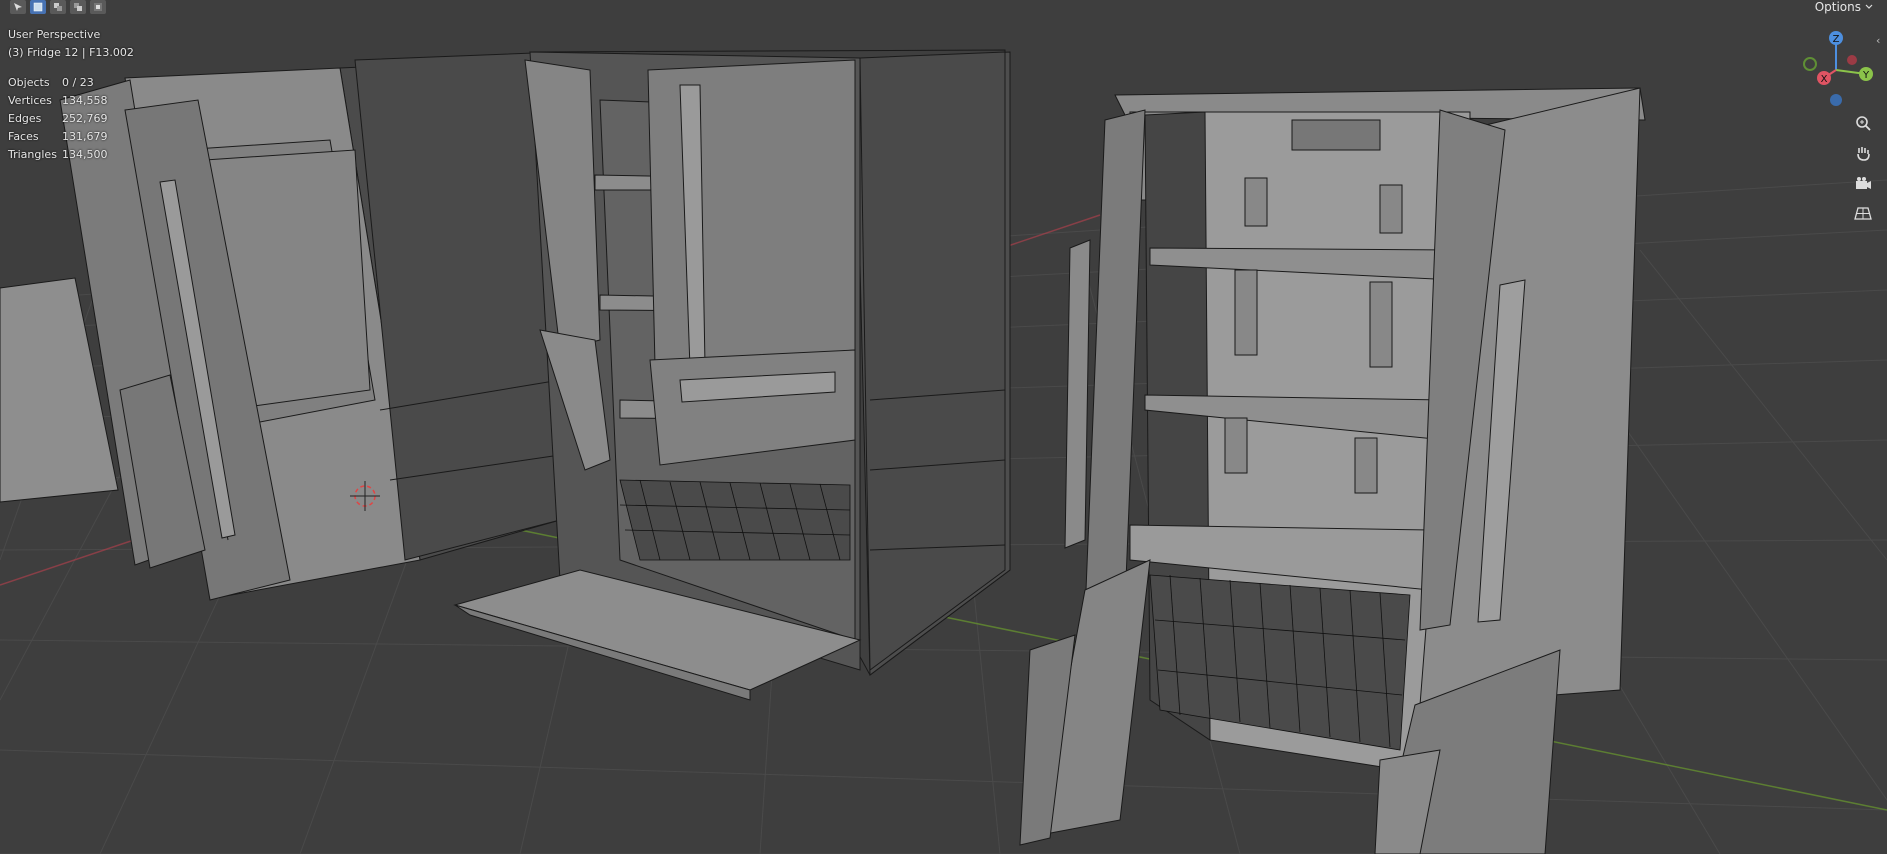 This screenshot has height=854, width=1887. I want to click on options-menu: Options, so click(1844, 7).